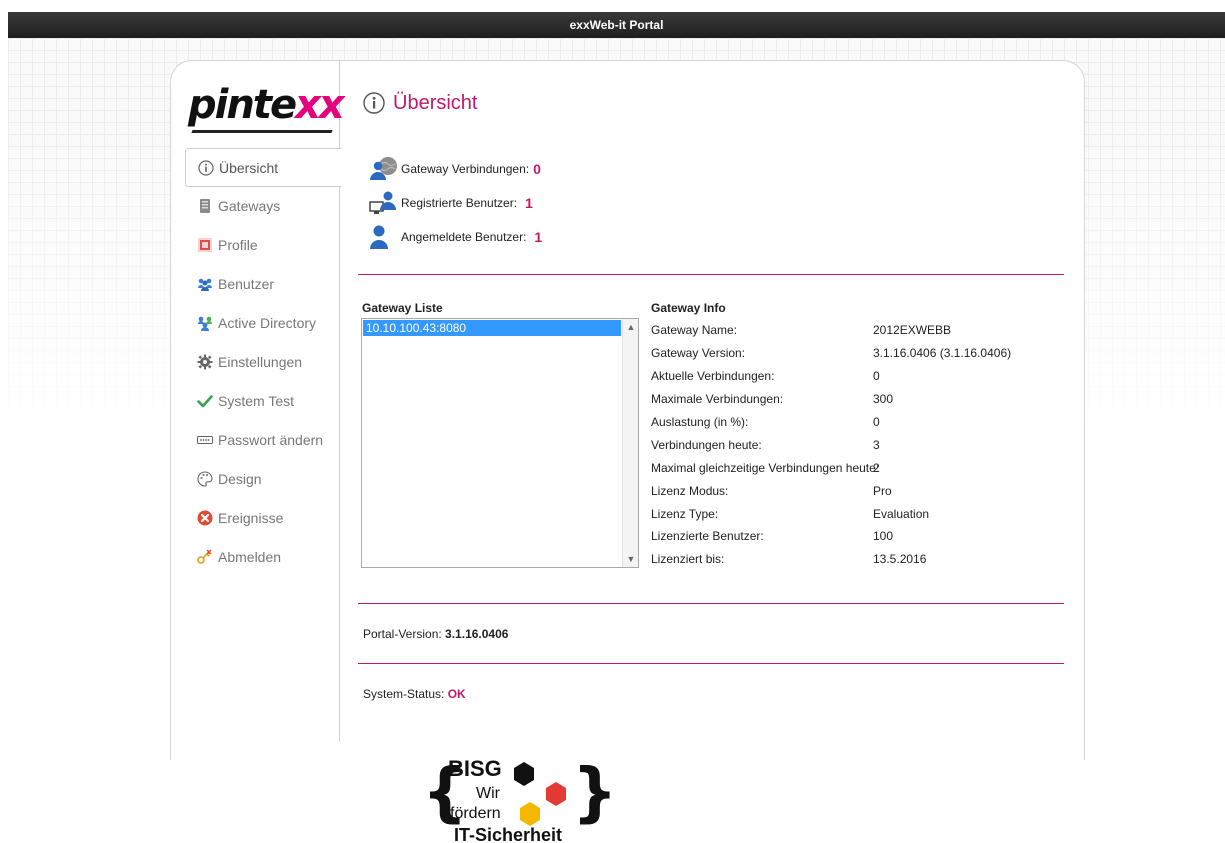 The image size is (1225, 843). I want to click on svg-text: Wir, so click(488, 793).